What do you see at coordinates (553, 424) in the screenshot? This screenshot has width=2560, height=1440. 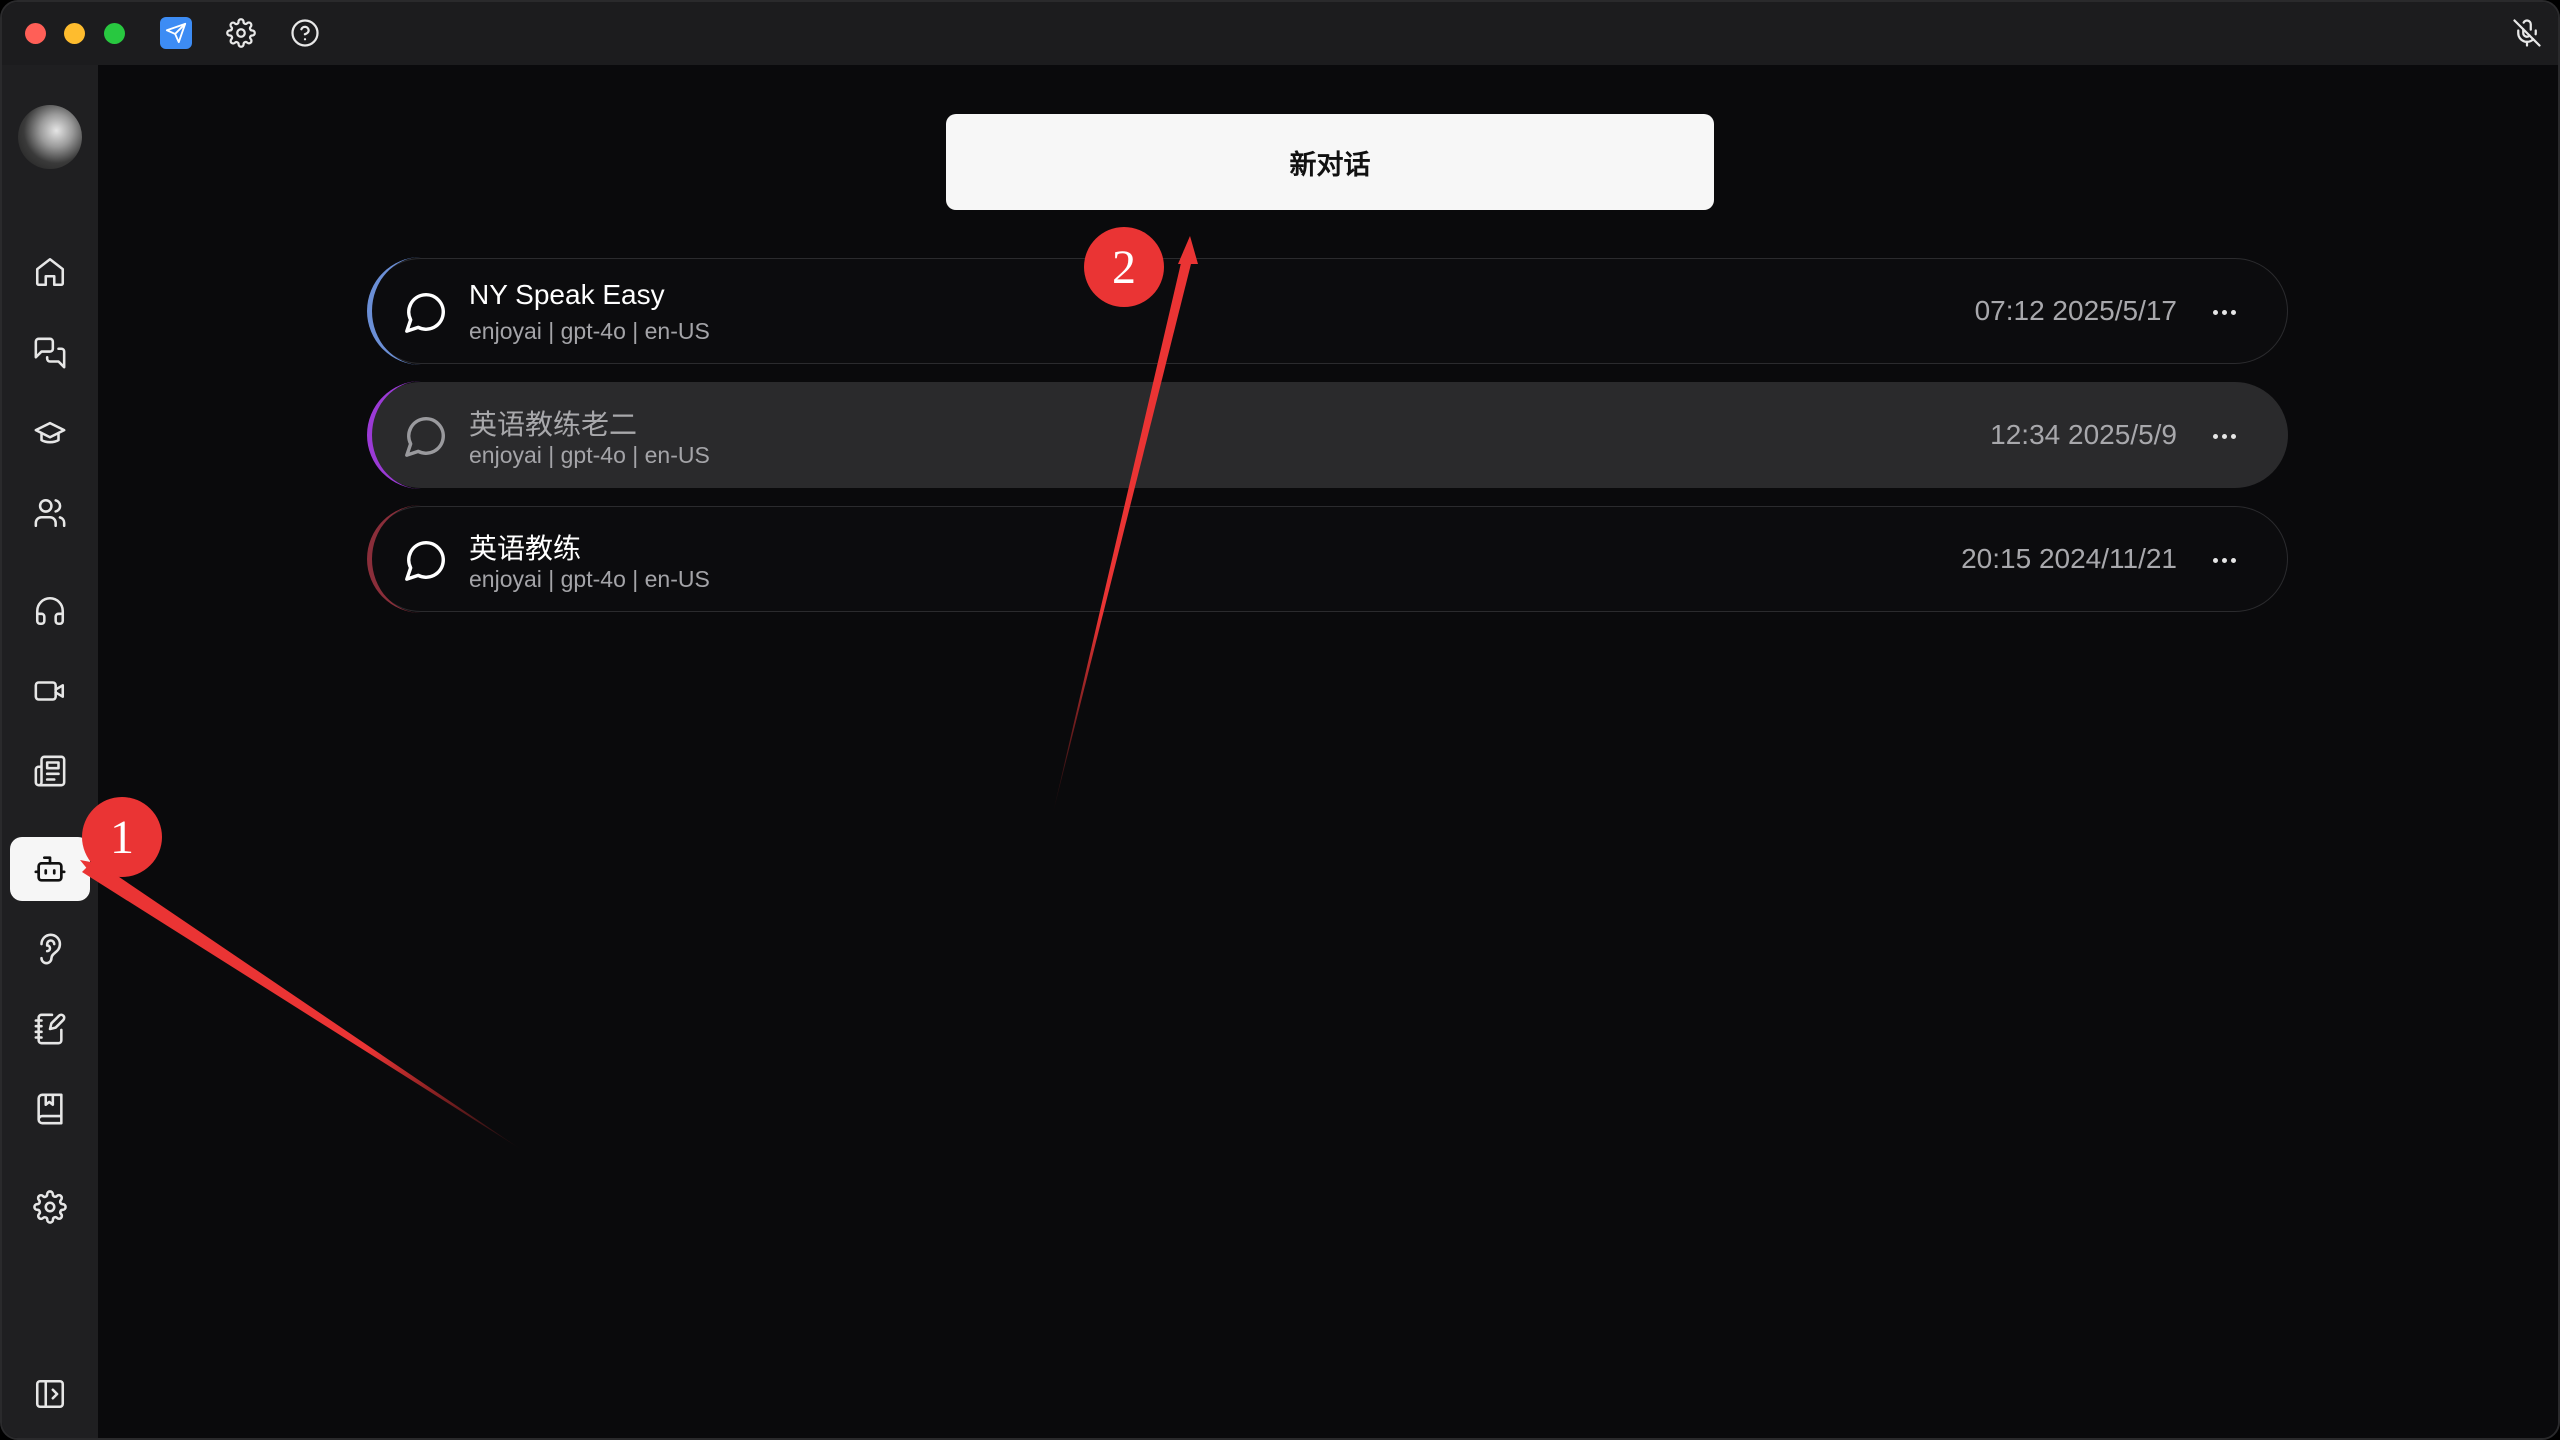 I see `conversation-title: 英语教练老二` at bounding box center [553, 424].